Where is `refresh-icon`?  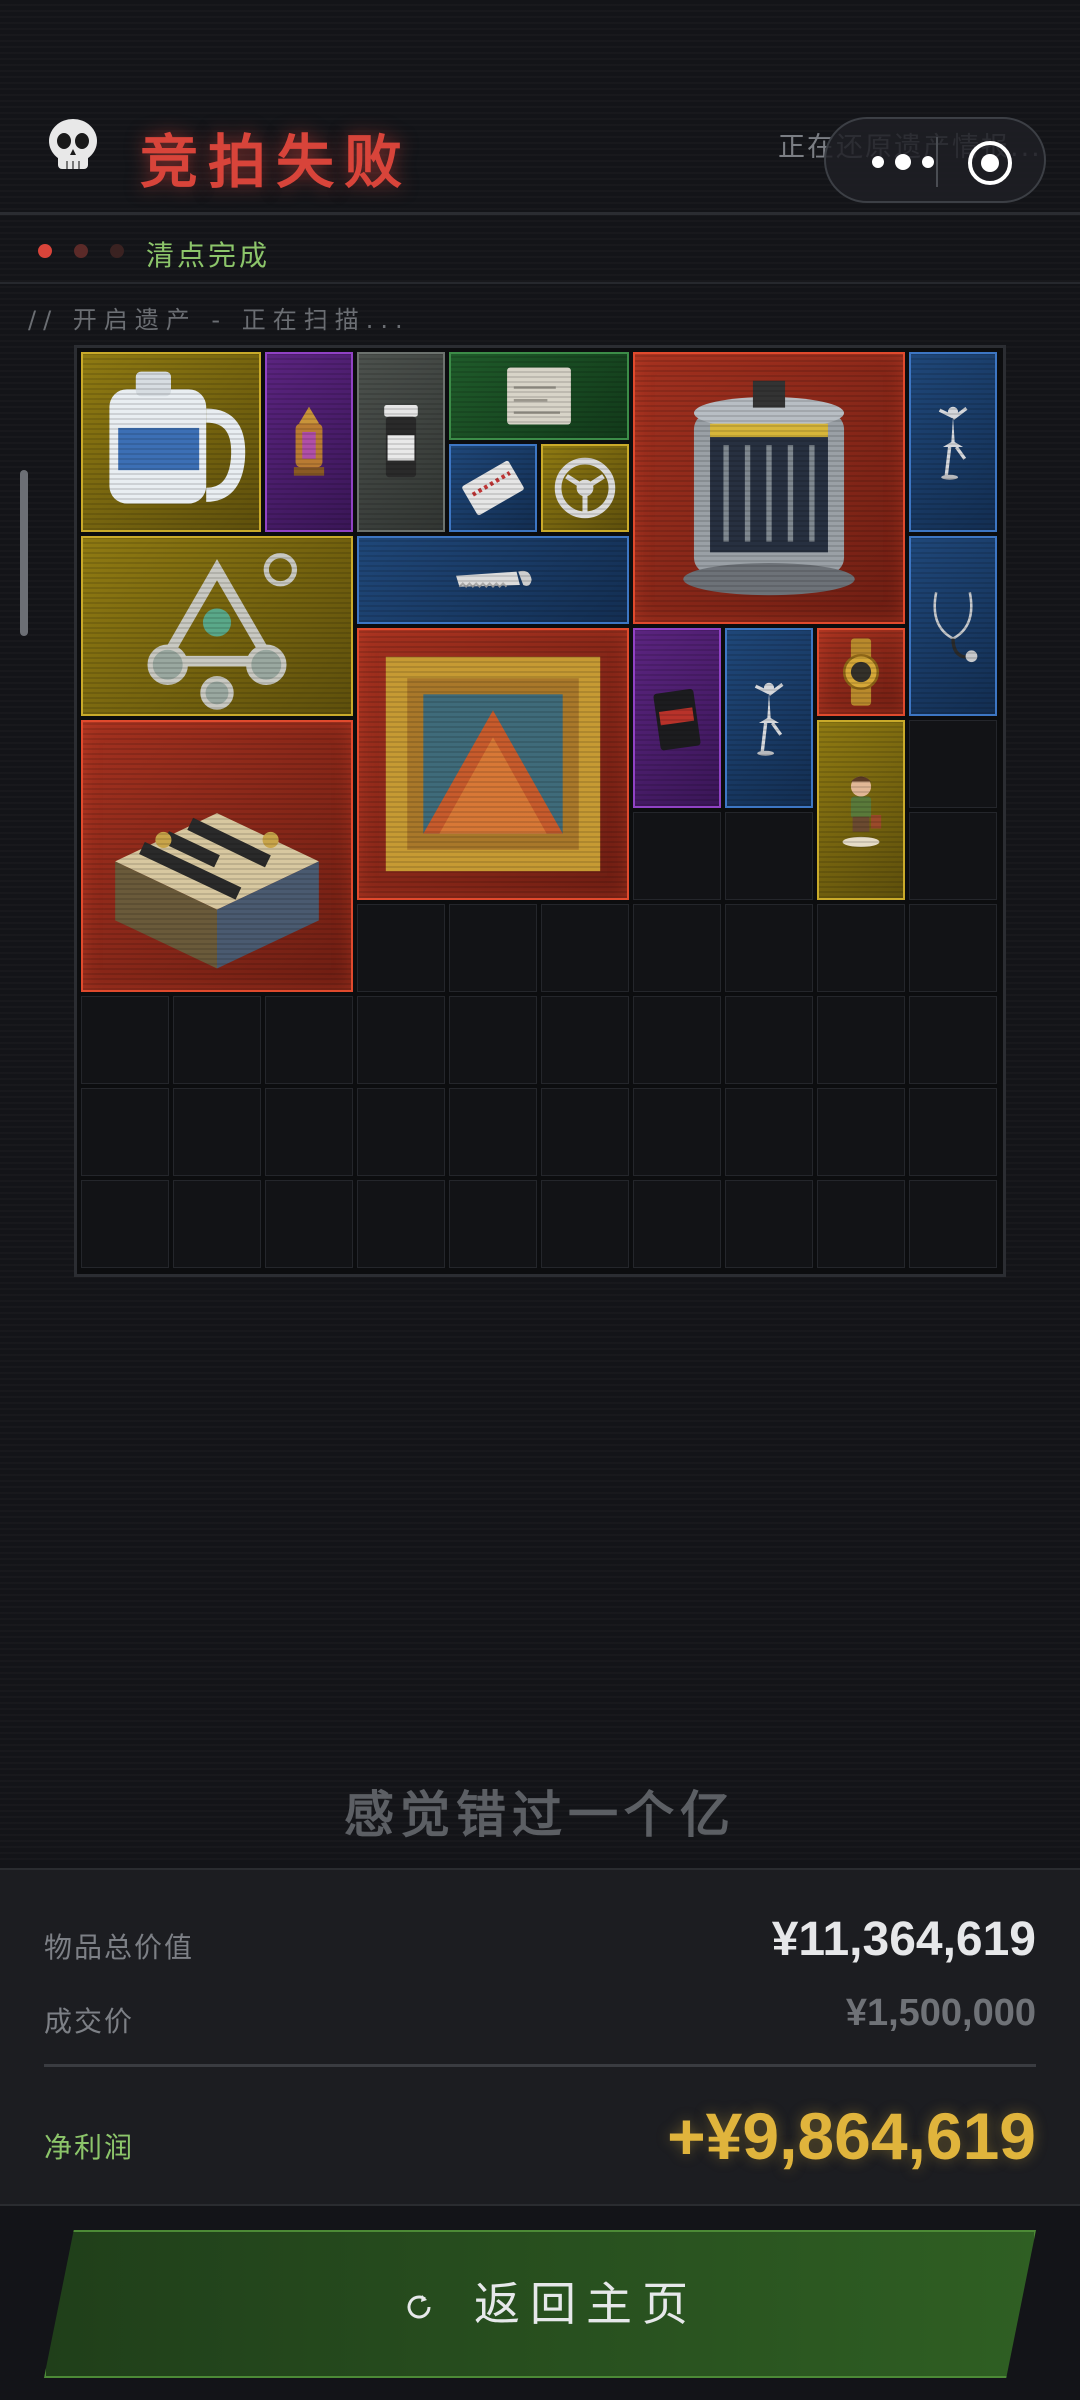 refresh-icon is located at coordinates (419, 2307).